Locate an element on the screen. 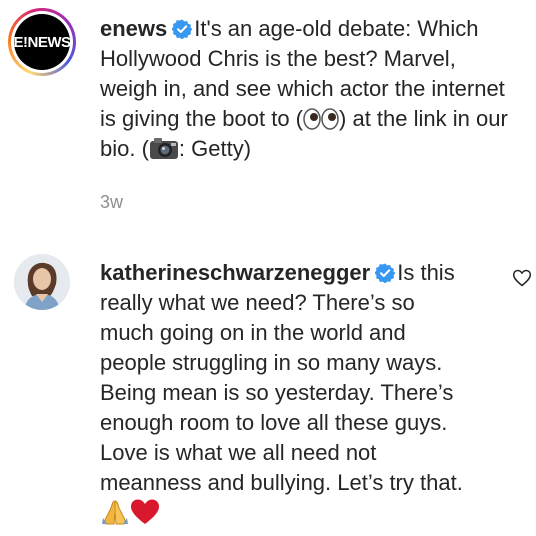 This screenshot has height=536, width=536. eyes-emoji-icon is located at coordinates (321, 119).